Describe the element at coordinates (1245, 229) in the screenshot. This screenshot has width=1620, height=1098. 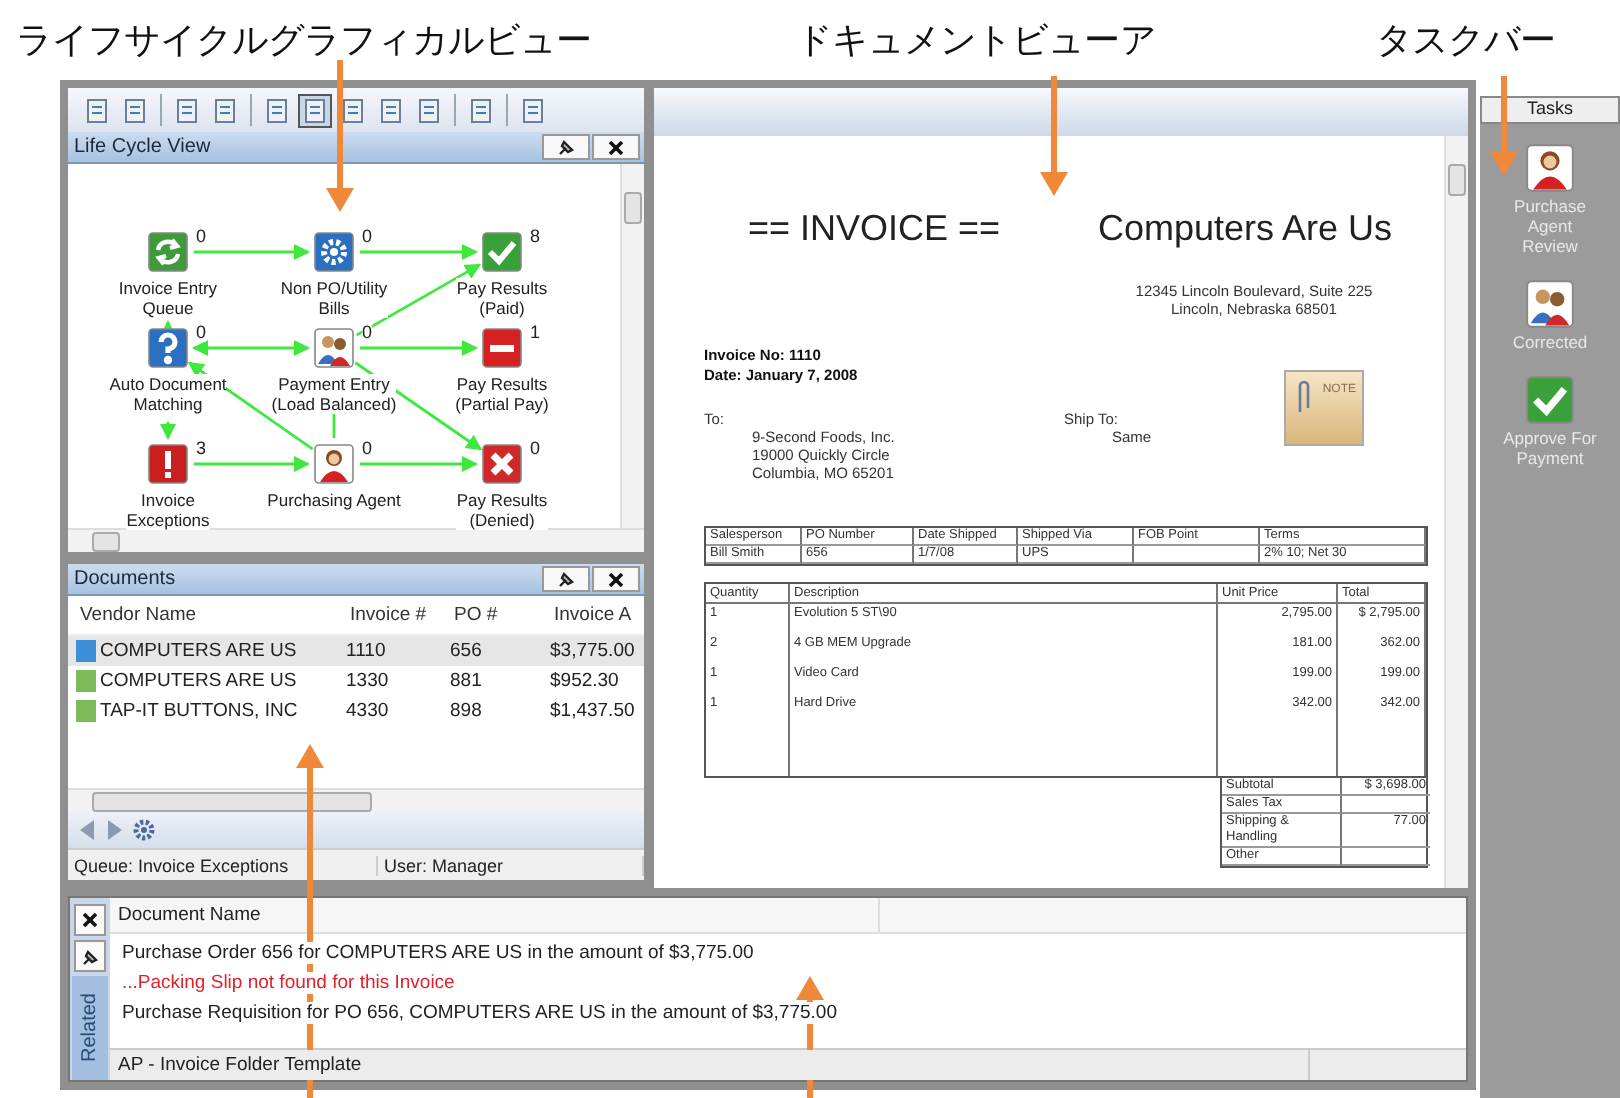
I see `company-name: Computers Are Us` at that location.